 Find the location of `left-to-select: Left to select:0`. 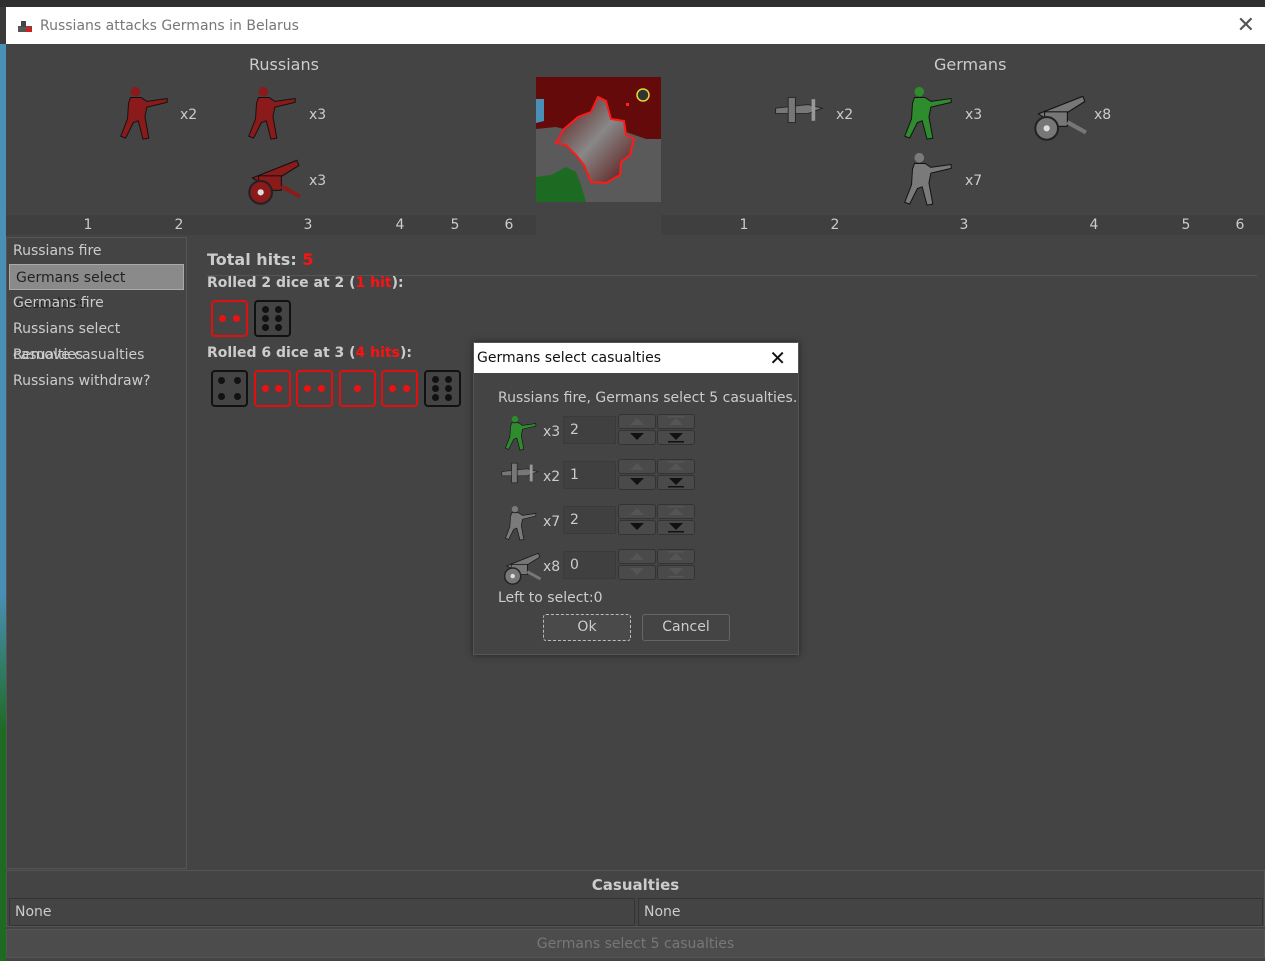

left-to-select: Left to select:0 is located at coordinates (550, 598).